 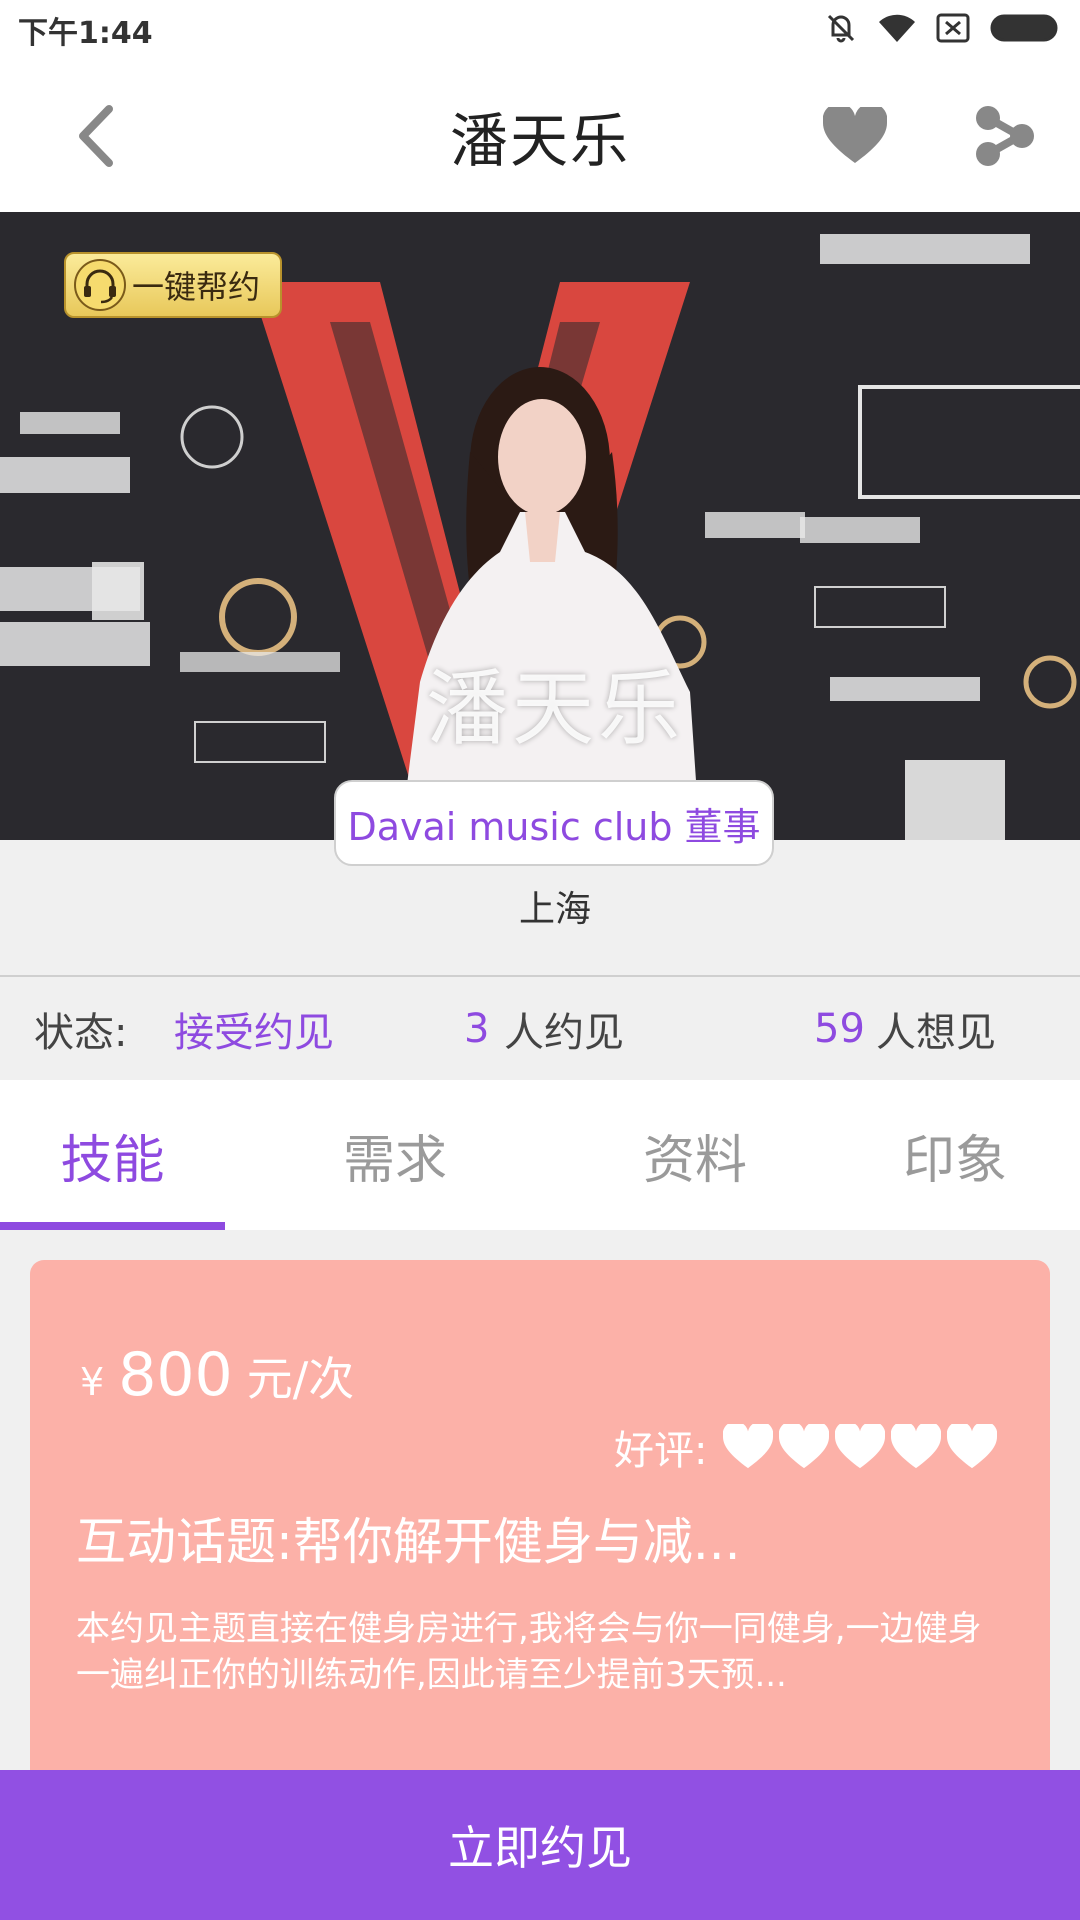 I want to click on active-tab-indicator, so click(x=112, y=1226).